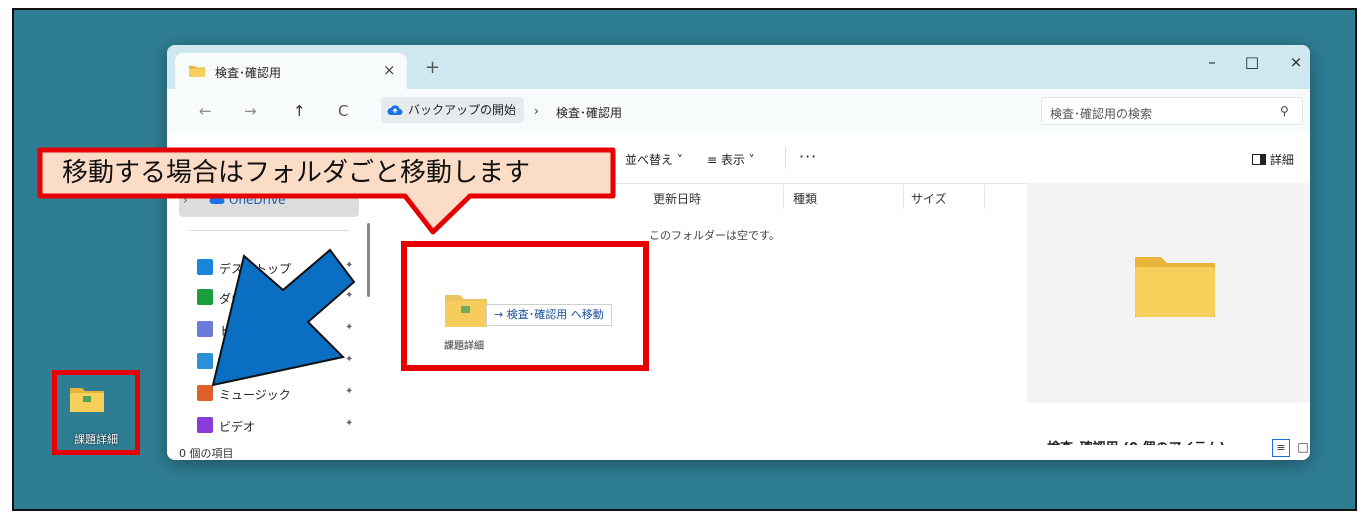 The width and height of the screenshot is (1370, 519). What do you see at coordinates (283, 317) in the screenshot?
I see `pointing-arrow` at bounding box center [283, 317].